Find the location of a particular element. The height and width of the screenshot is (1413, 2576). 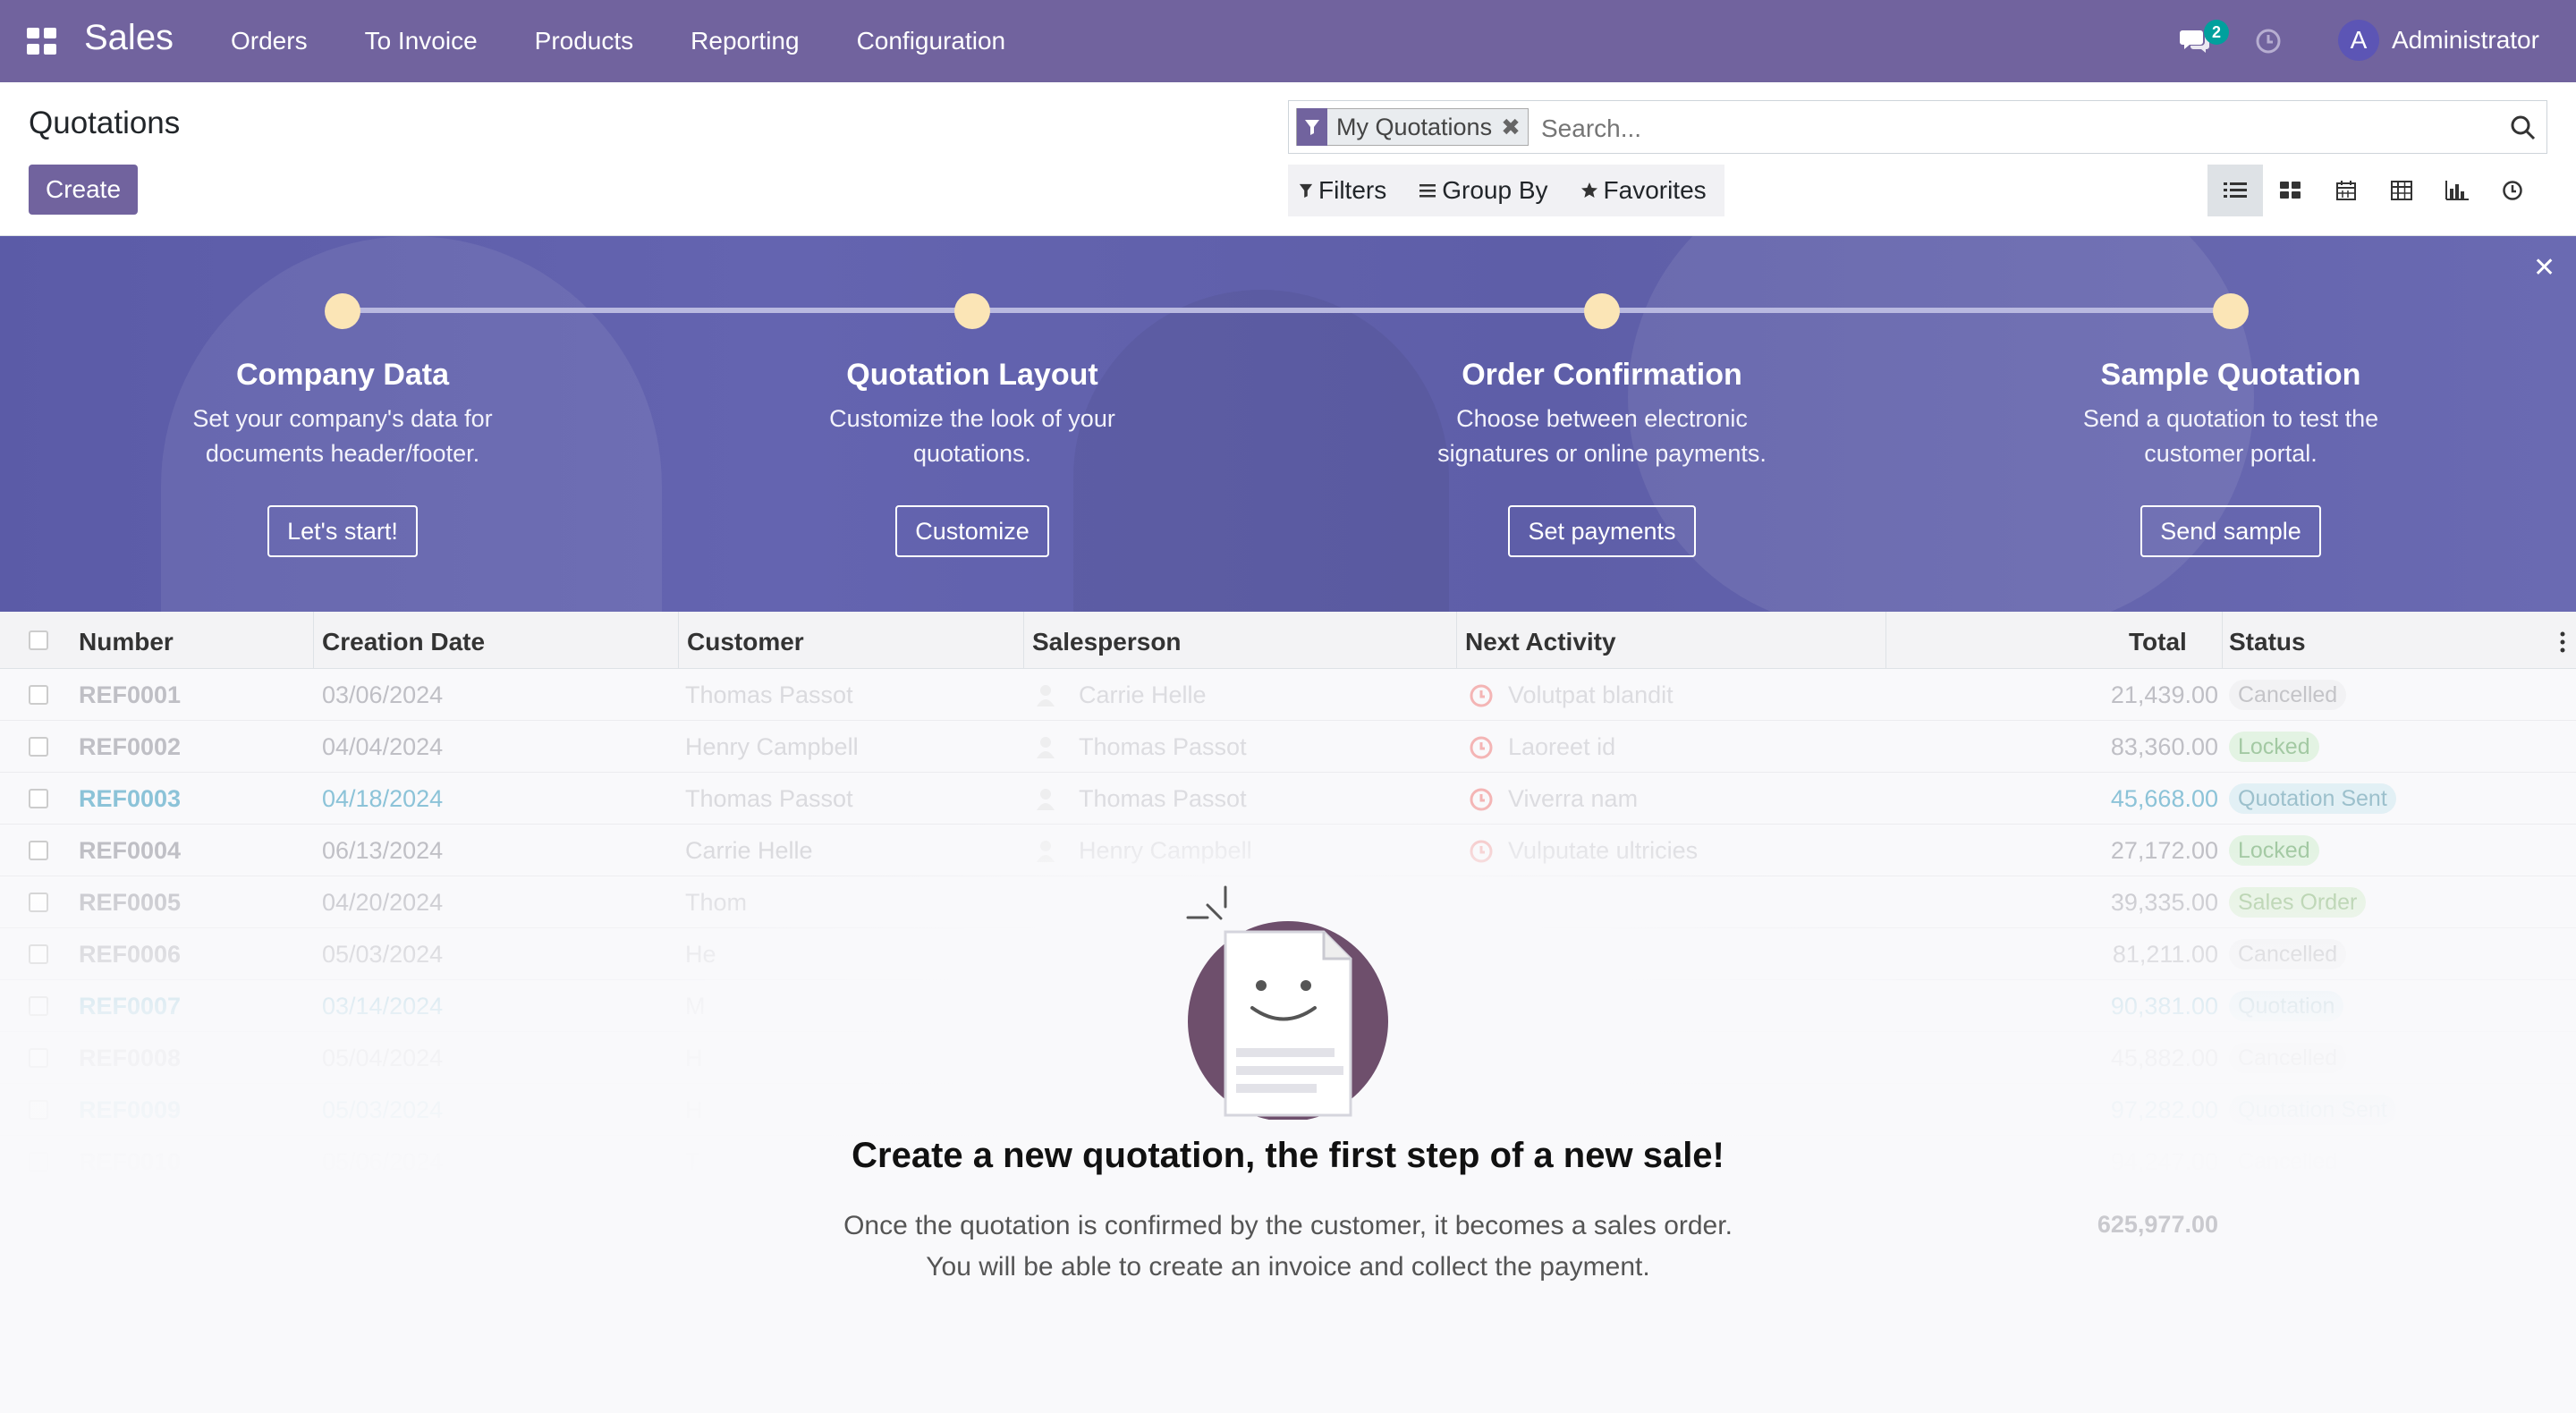

menu-products: Products is located at coordinates (584, 41).